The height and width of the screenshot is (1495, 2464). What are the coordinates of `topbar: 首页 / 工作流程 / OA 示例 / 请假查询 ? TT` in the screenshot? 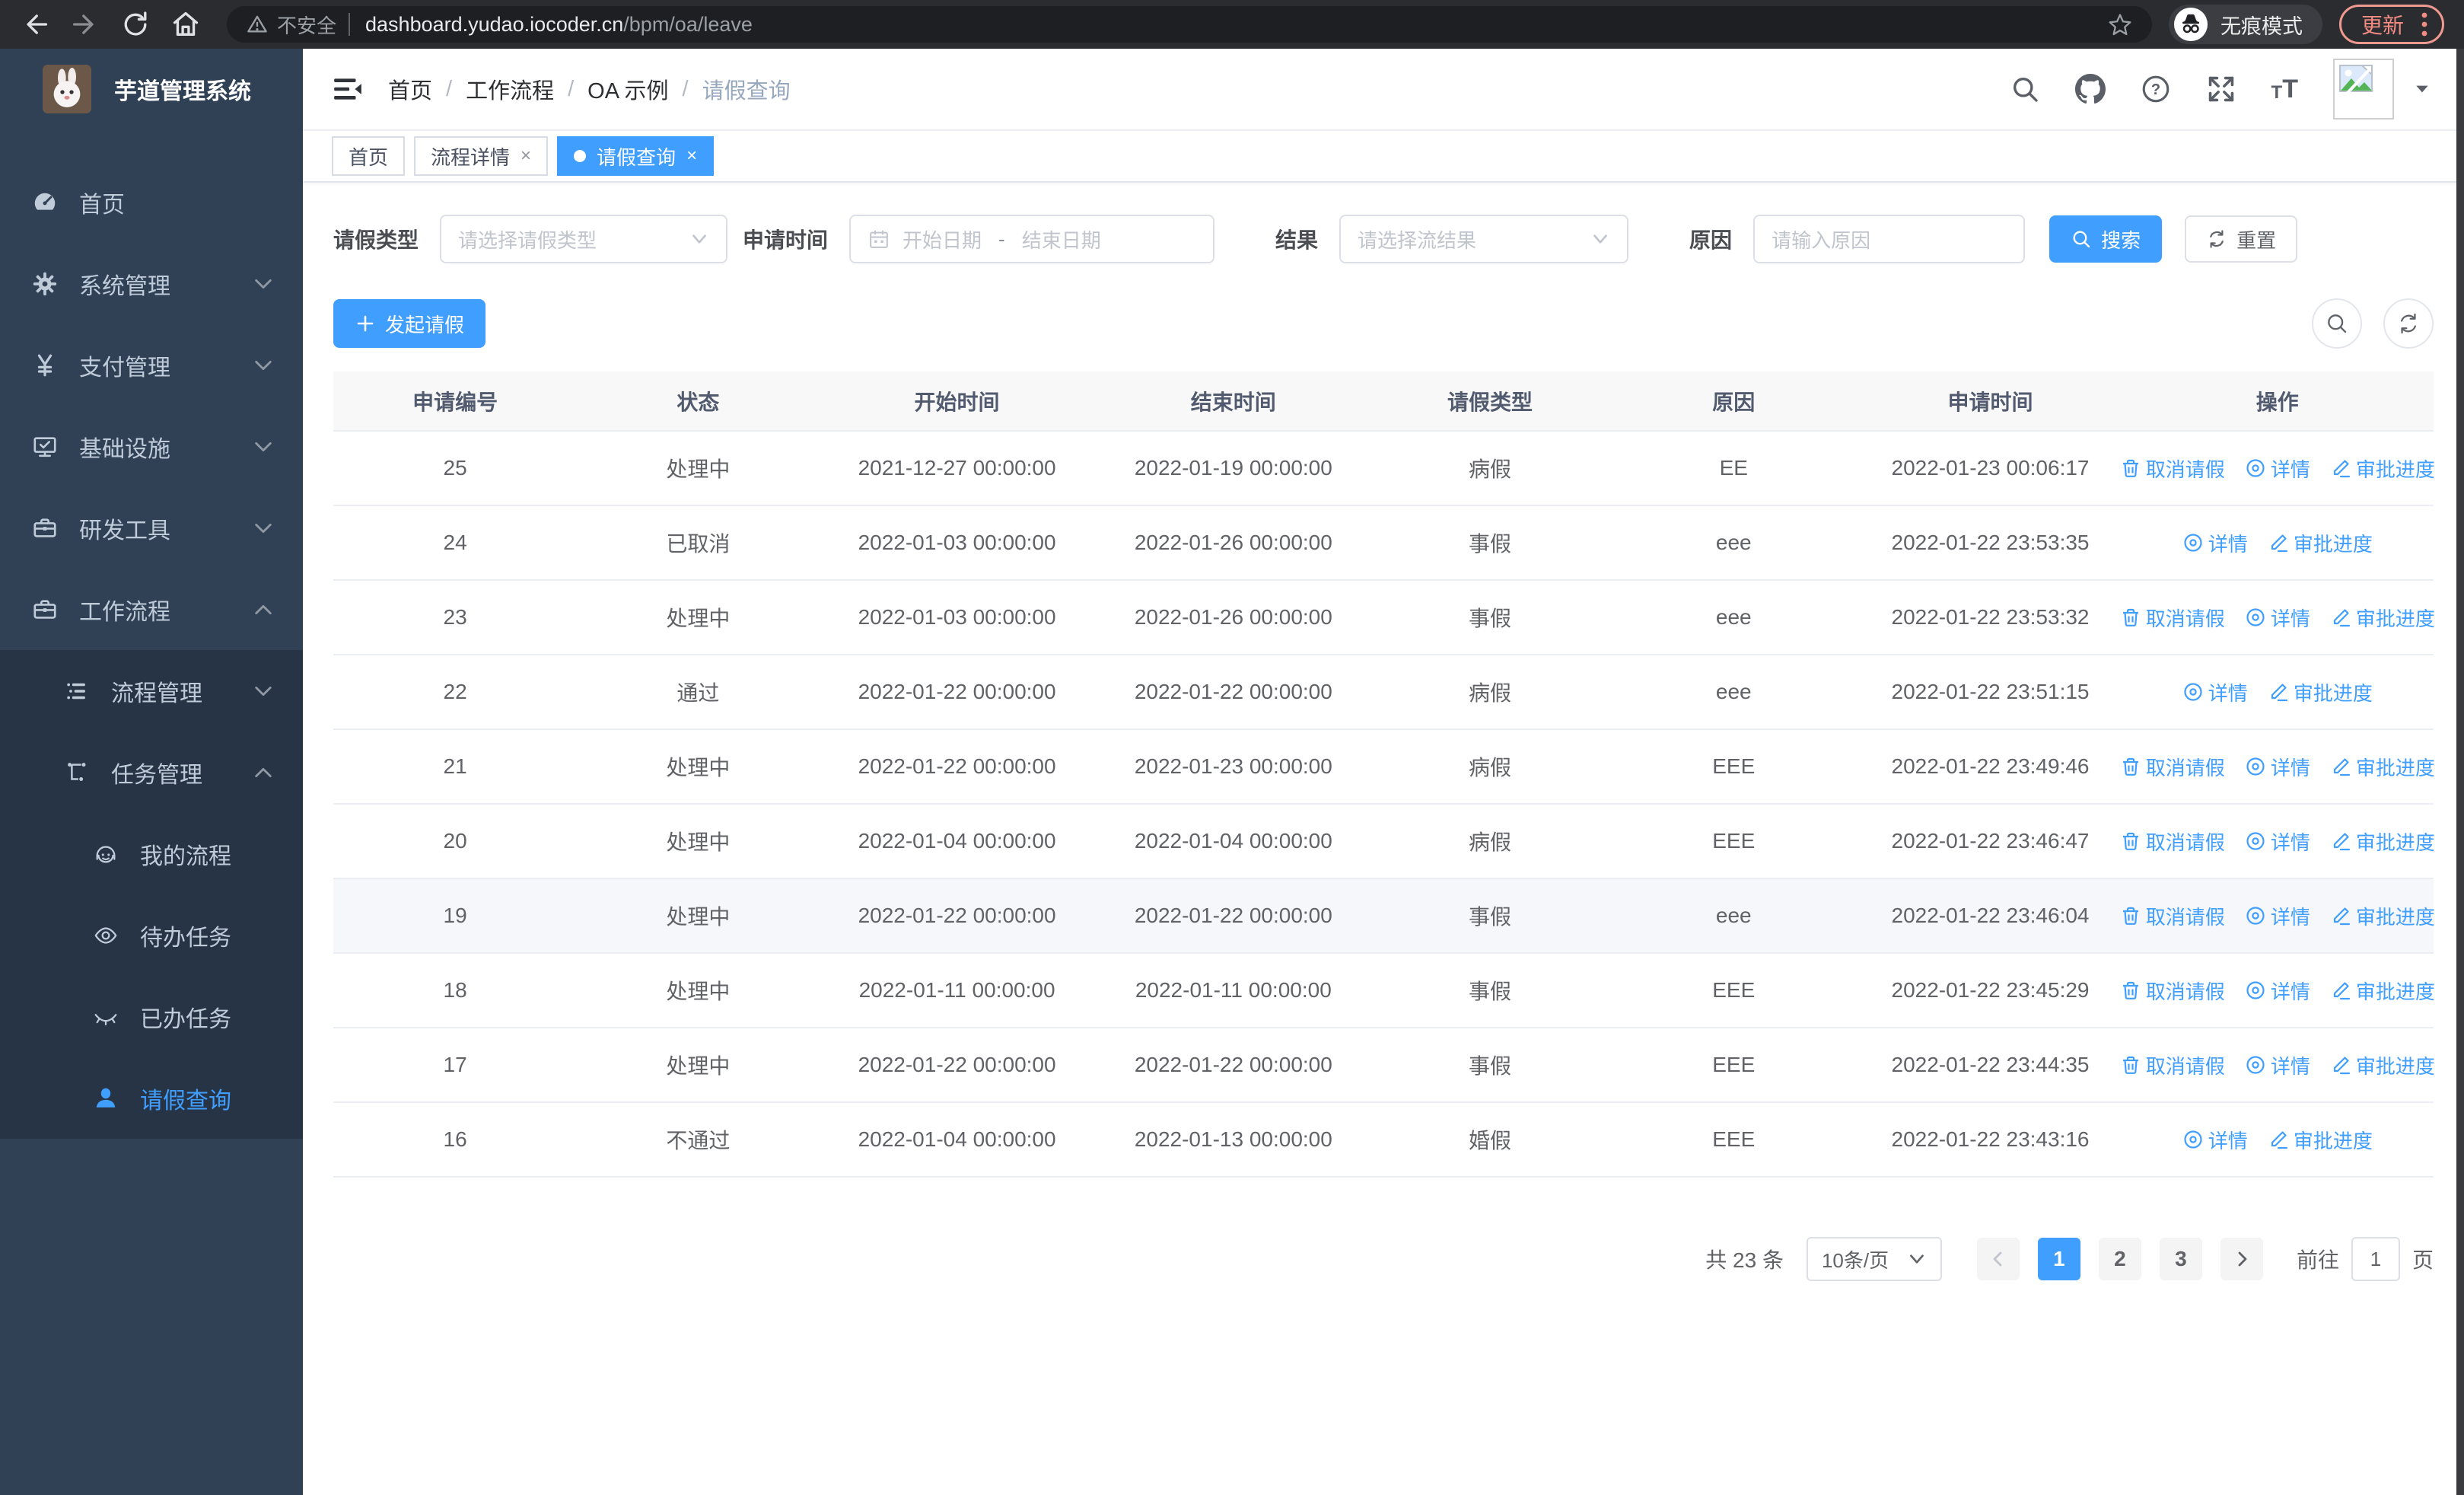 It's located at (1383, 89).